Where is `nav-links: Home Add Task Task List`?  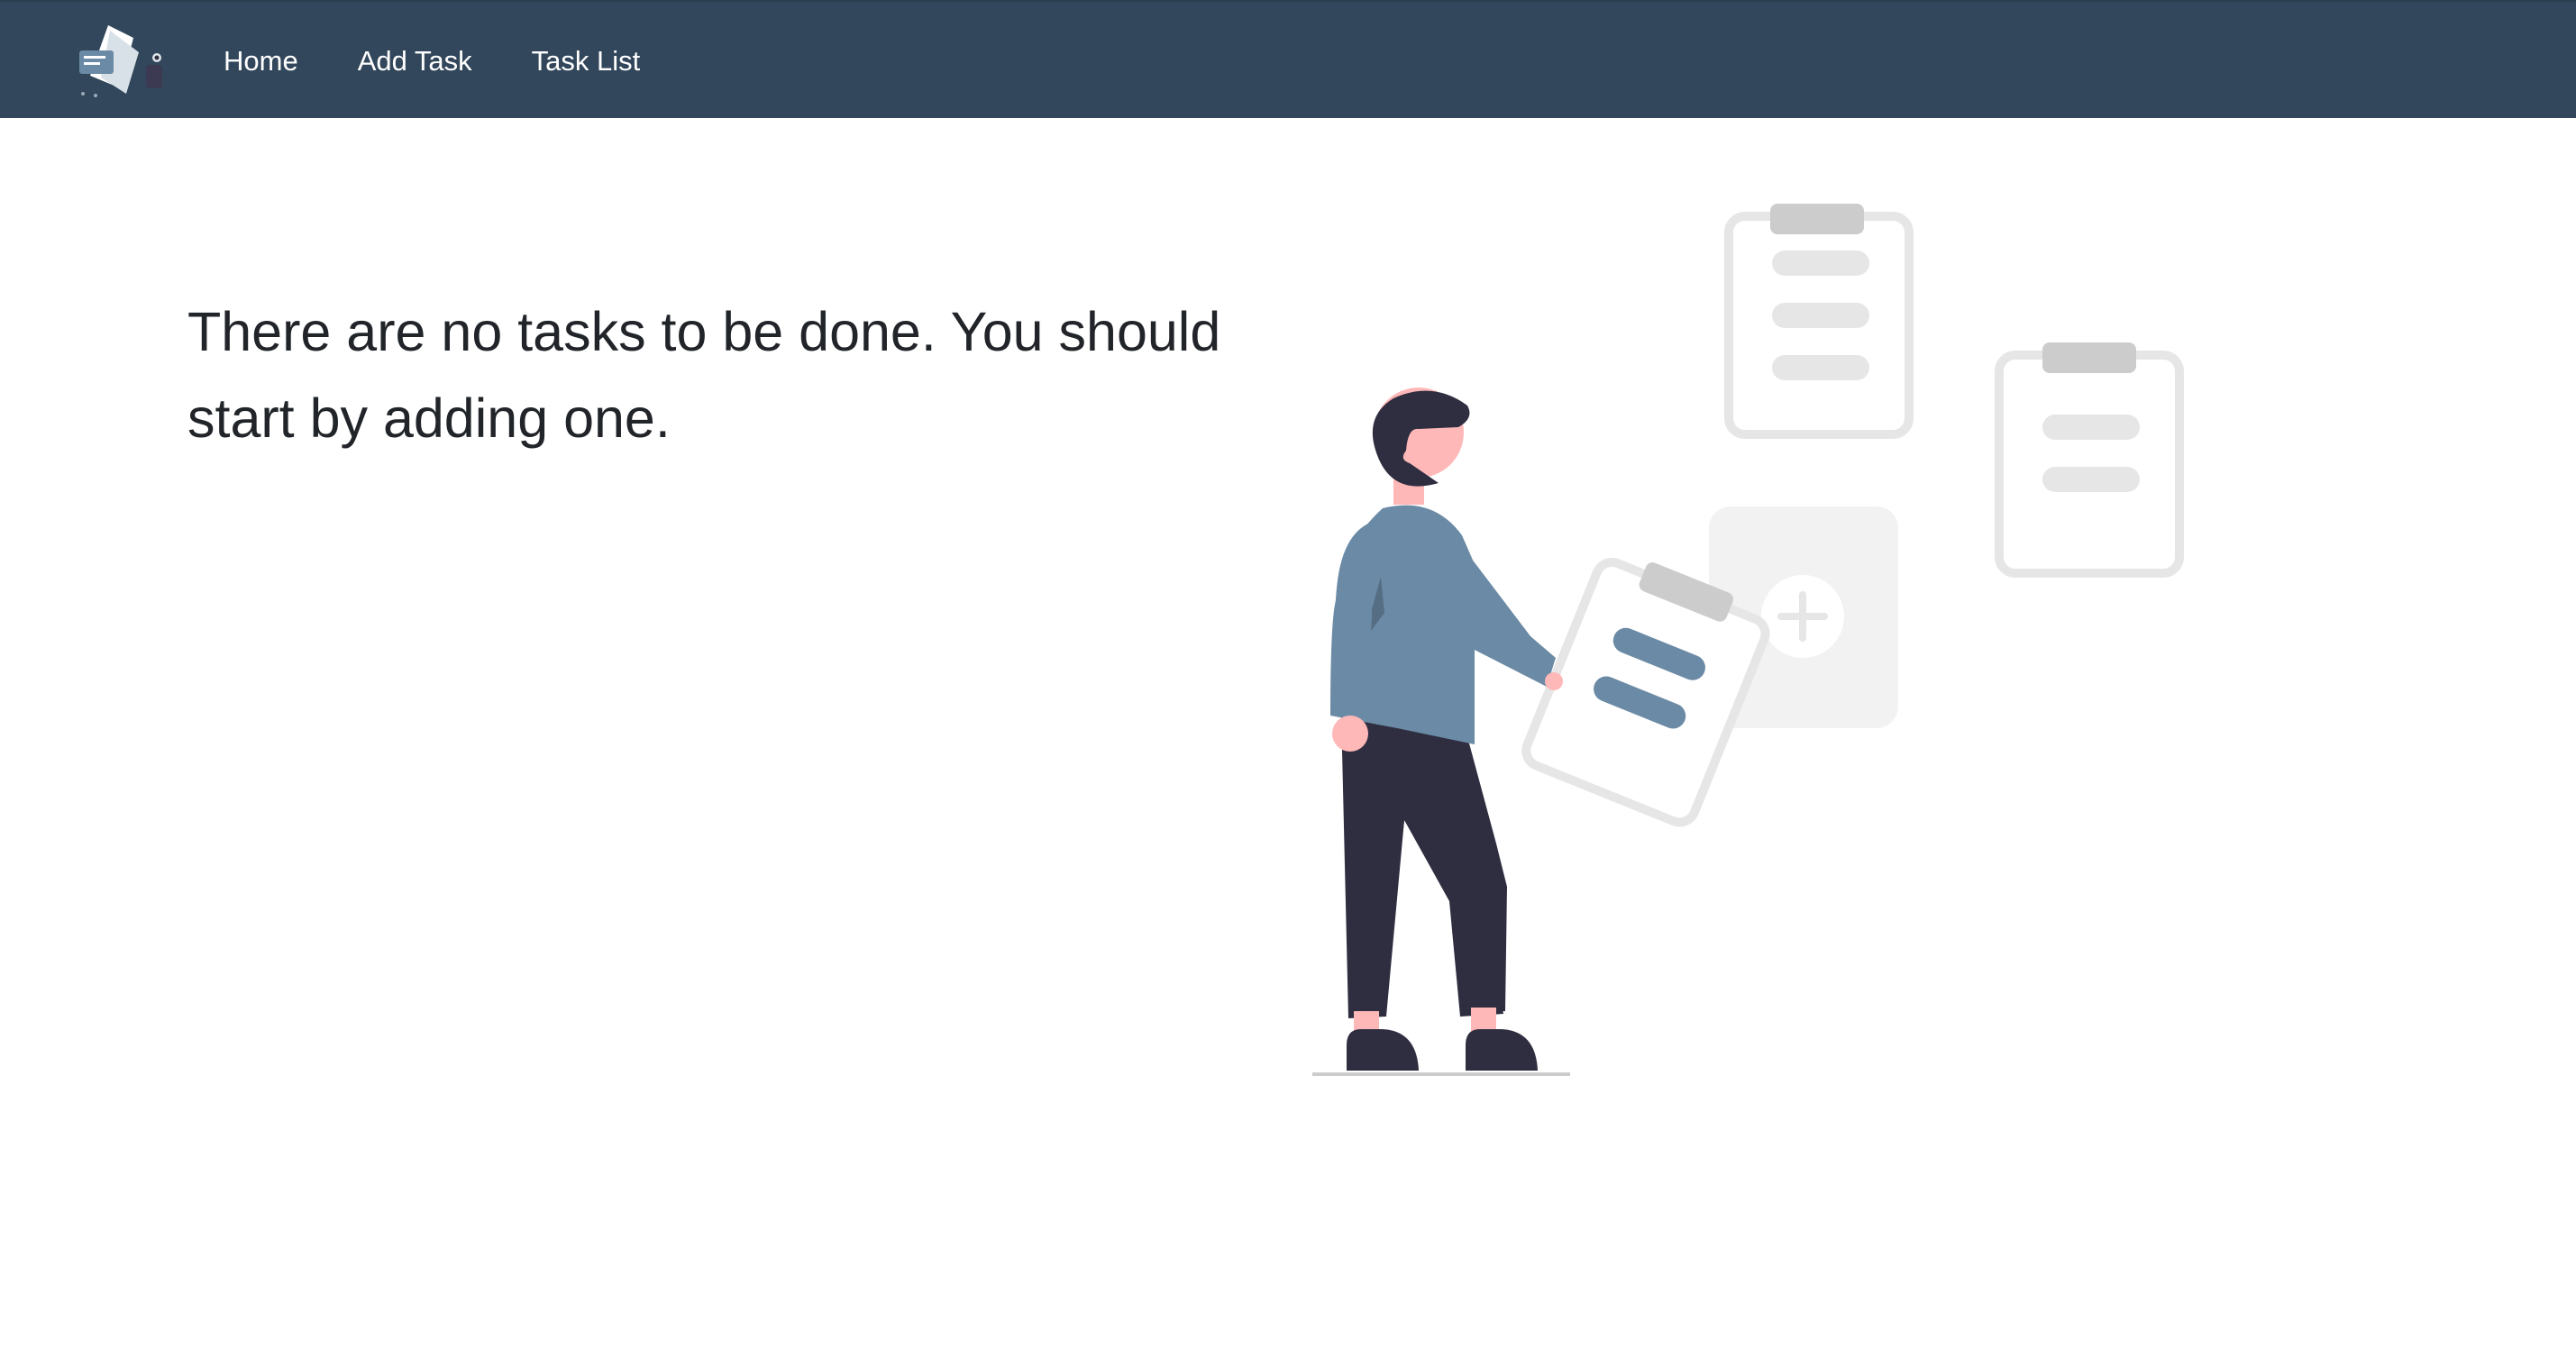
nav-links: Home Add Task Task List is located at coordinates (461, 61).